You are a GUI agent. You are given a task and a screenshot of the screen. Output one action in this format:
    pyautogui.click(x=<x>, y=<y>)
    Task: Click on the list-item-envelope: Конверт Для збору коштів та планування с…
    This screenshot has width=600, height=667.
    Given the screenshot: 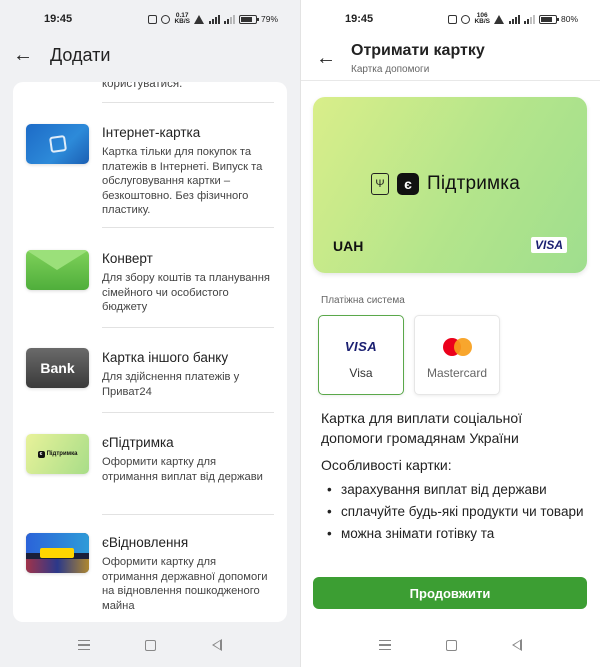 What is the action you would take?
    pyautogui.click(x=150, y=286)
    